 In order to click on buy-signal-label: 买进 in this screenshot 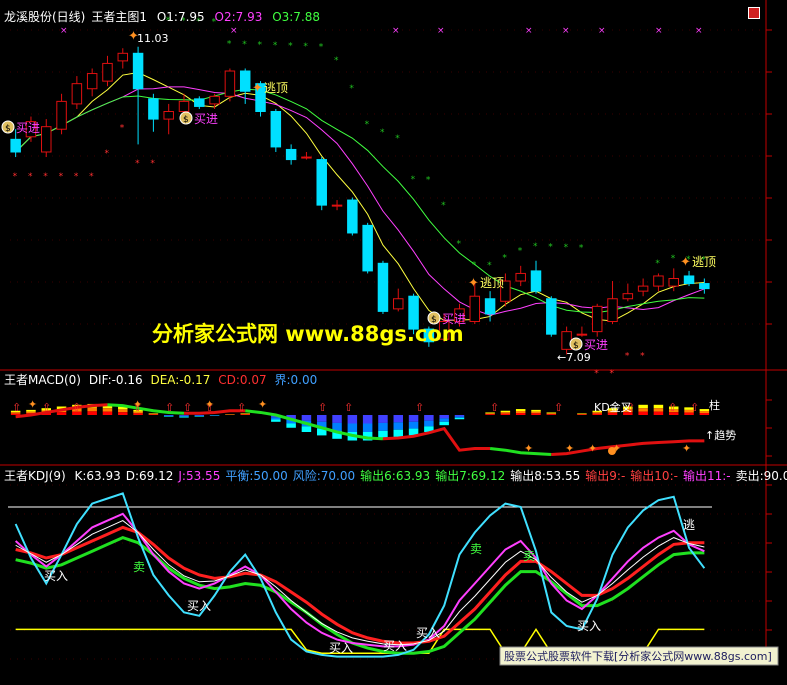, I will do `click(206, 119)`.